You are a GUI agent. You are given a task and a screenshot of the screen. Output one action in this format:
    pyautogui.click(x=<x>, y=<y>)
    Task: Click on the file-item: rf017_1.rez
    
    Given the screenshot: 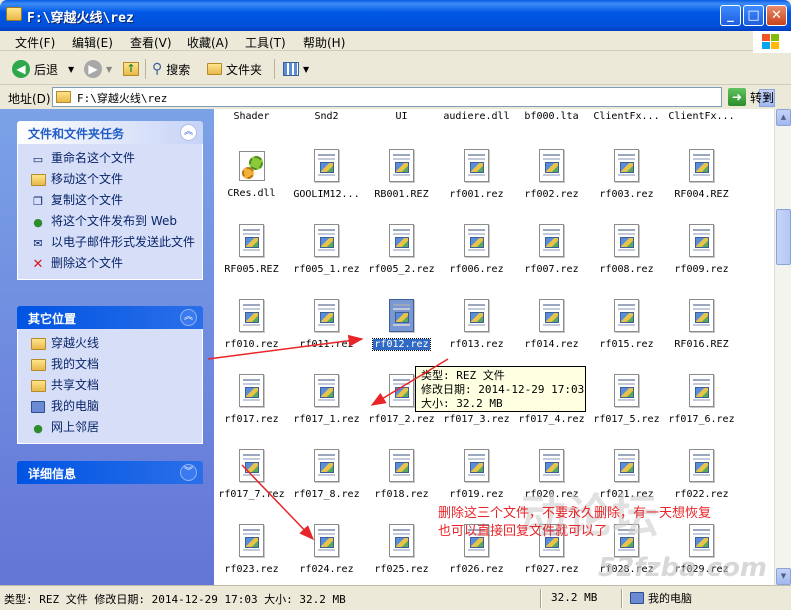 What is the action you would take?
    pyautogui.click(x=326, y=399)
    